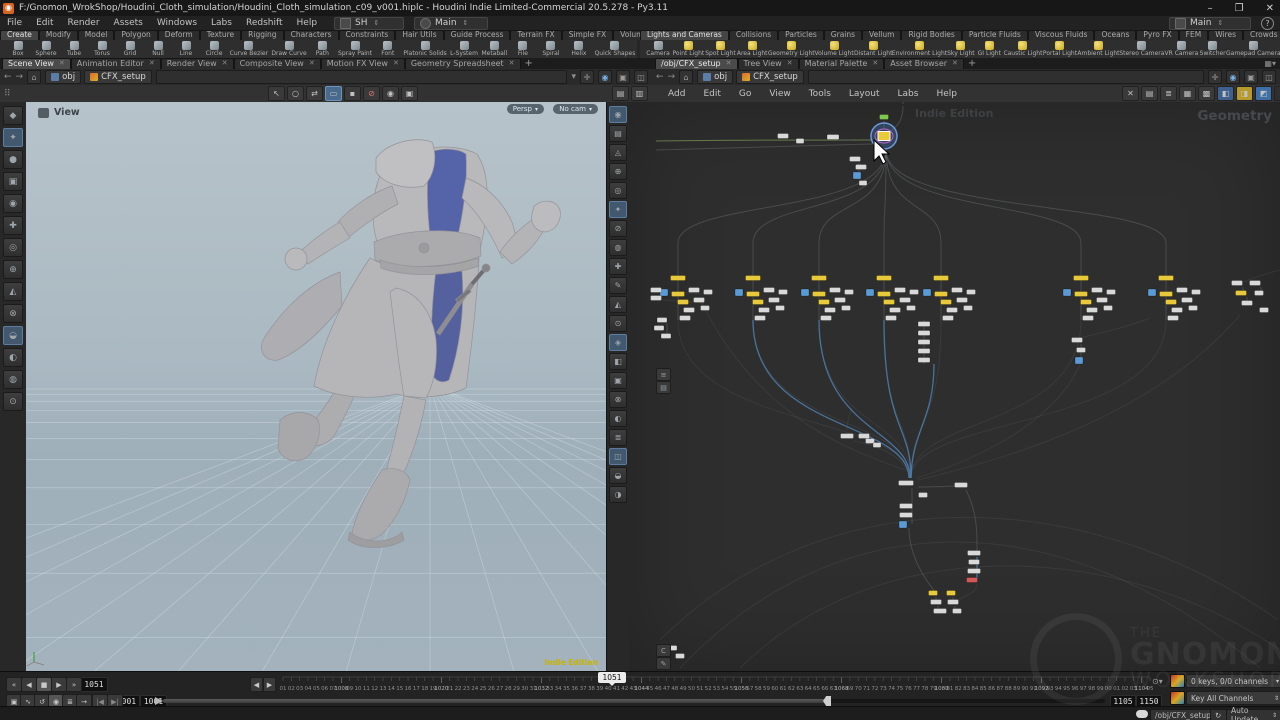 Image resolution: width=1280 pixels, height=720 pixels. I want to click on close-button: ✕, so click(1270, 8).